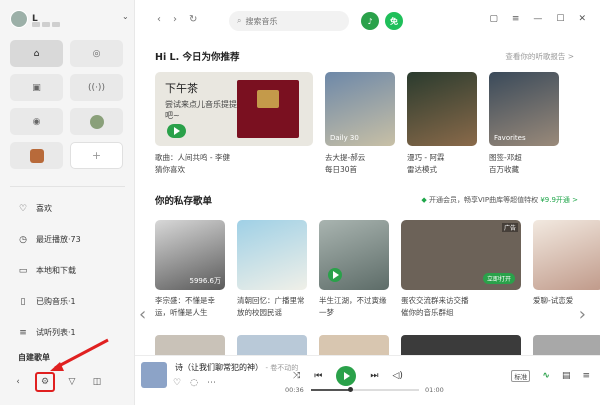 The image size is (600, 405). What do you see at coordinates (397, 376) in the screenshot?
I see `volume-icon: ◁)` at bounding box center [397, 376].